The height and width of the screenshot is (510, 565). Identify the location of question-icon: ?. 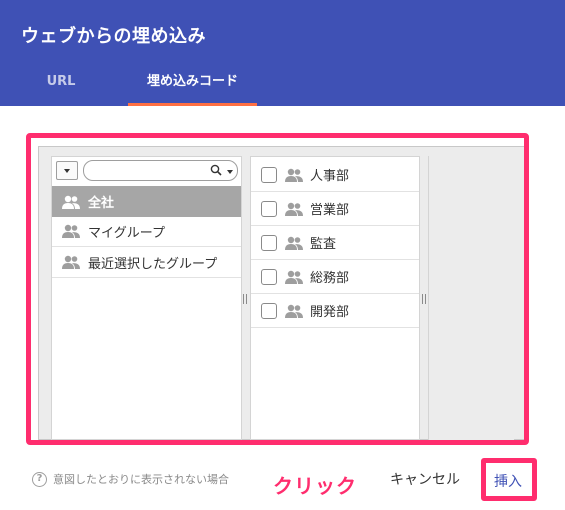
(39, 479).